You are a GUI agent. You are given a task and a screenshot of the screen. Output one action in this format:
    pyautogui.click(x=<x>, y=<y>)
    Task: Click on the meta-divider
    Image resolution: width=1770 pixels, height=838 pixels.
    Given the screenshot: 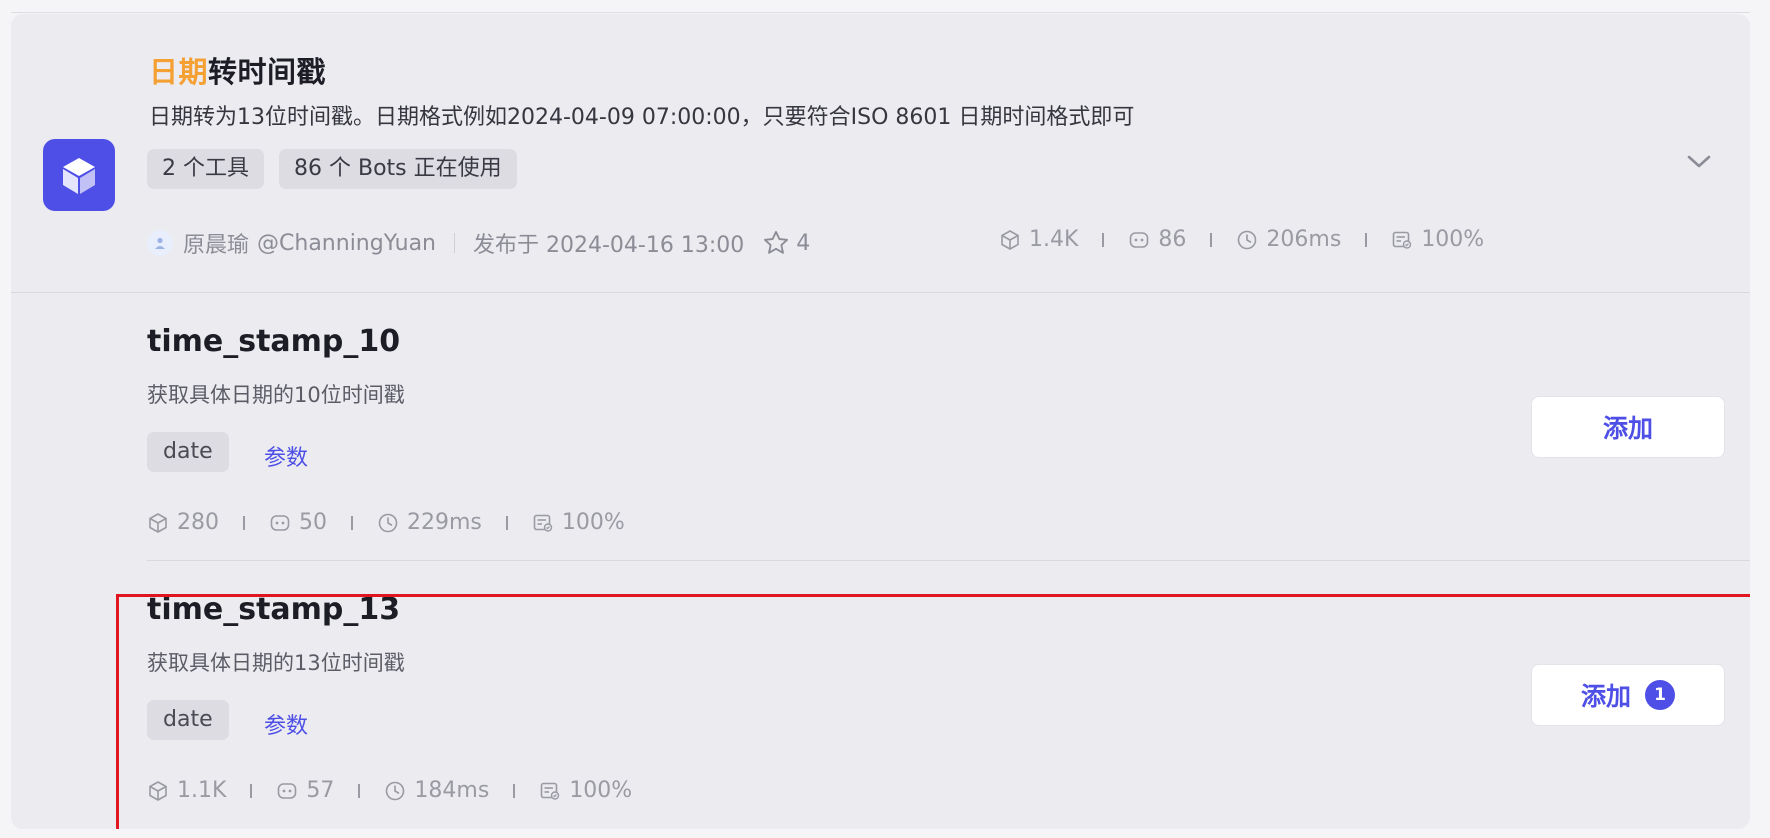 What is the action you would take?
    pyautogui.click(x=454, y=243)
    